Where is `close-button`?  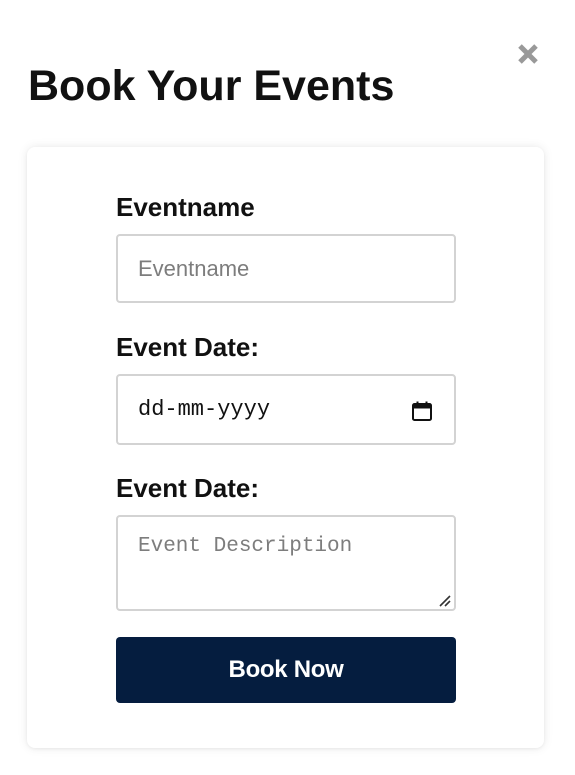
close-button is located at coordinates (528, 54).